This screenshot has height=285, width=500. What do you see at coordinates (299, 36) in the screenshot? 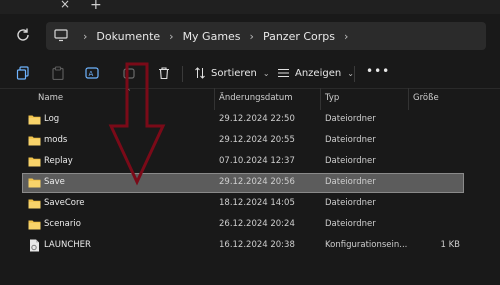
I see `breadcrumb-panzer-corps: Panzer Corps` at bounding box center [299, 36].